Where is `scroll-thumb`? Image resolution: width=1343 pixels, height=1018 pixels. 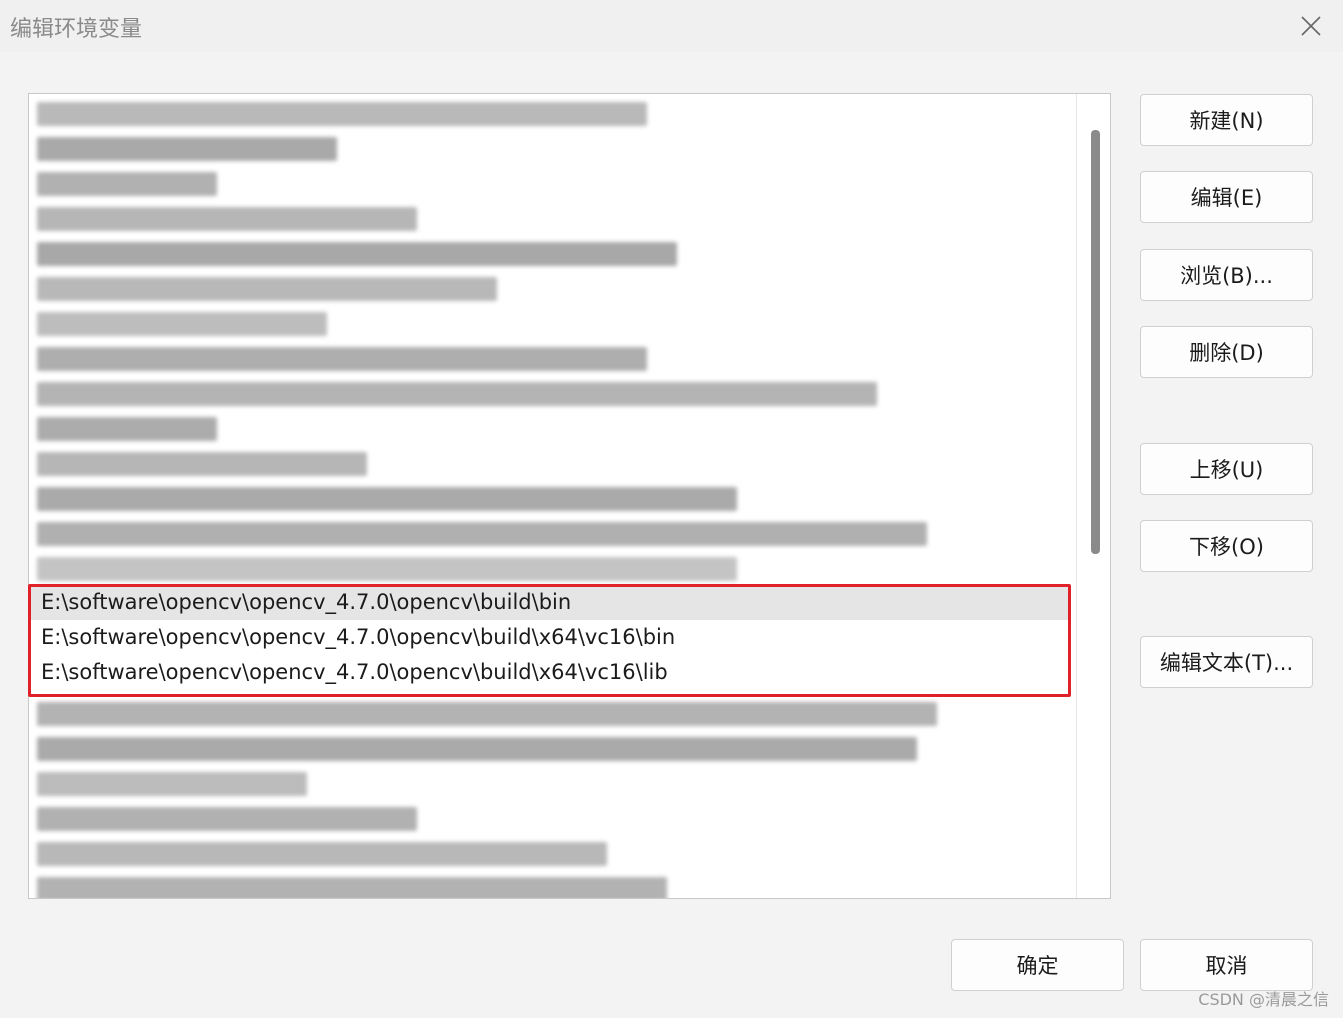
scroll-thumb is located at coordinates (1095, 342).